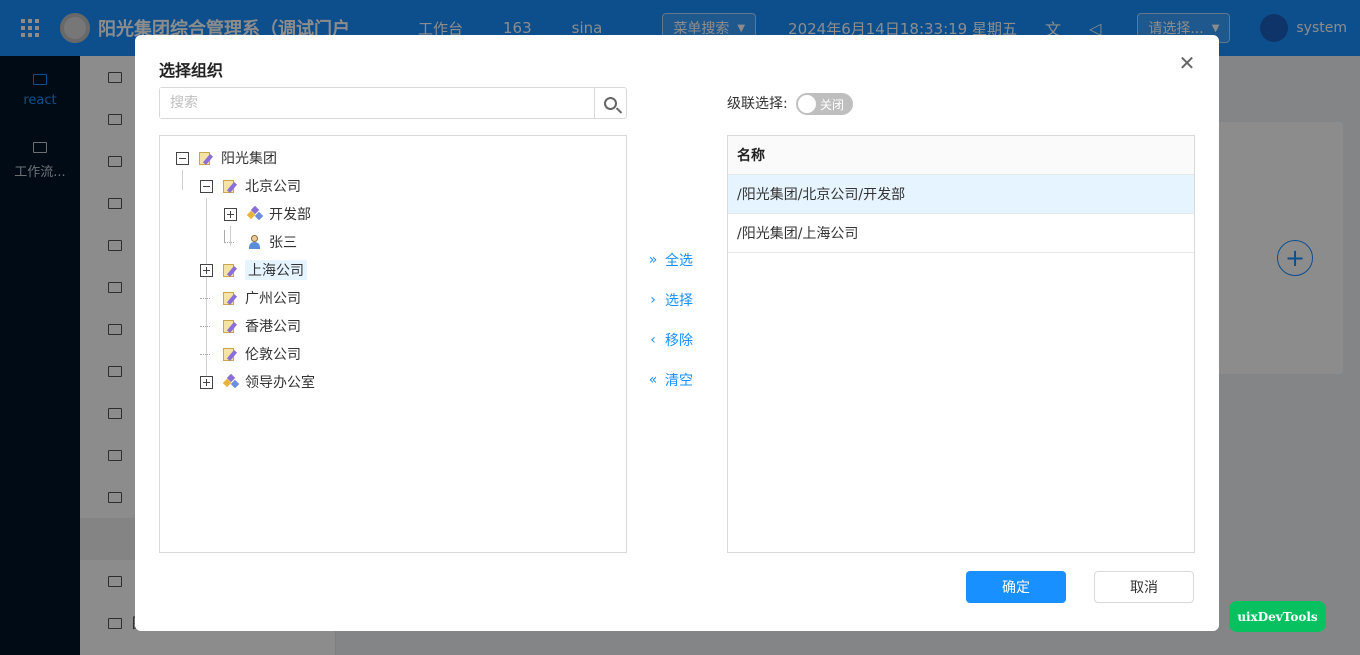 This screenshot has height=655, width=1360. I want to click on modal-title: 选择组织, so click(191, 70).